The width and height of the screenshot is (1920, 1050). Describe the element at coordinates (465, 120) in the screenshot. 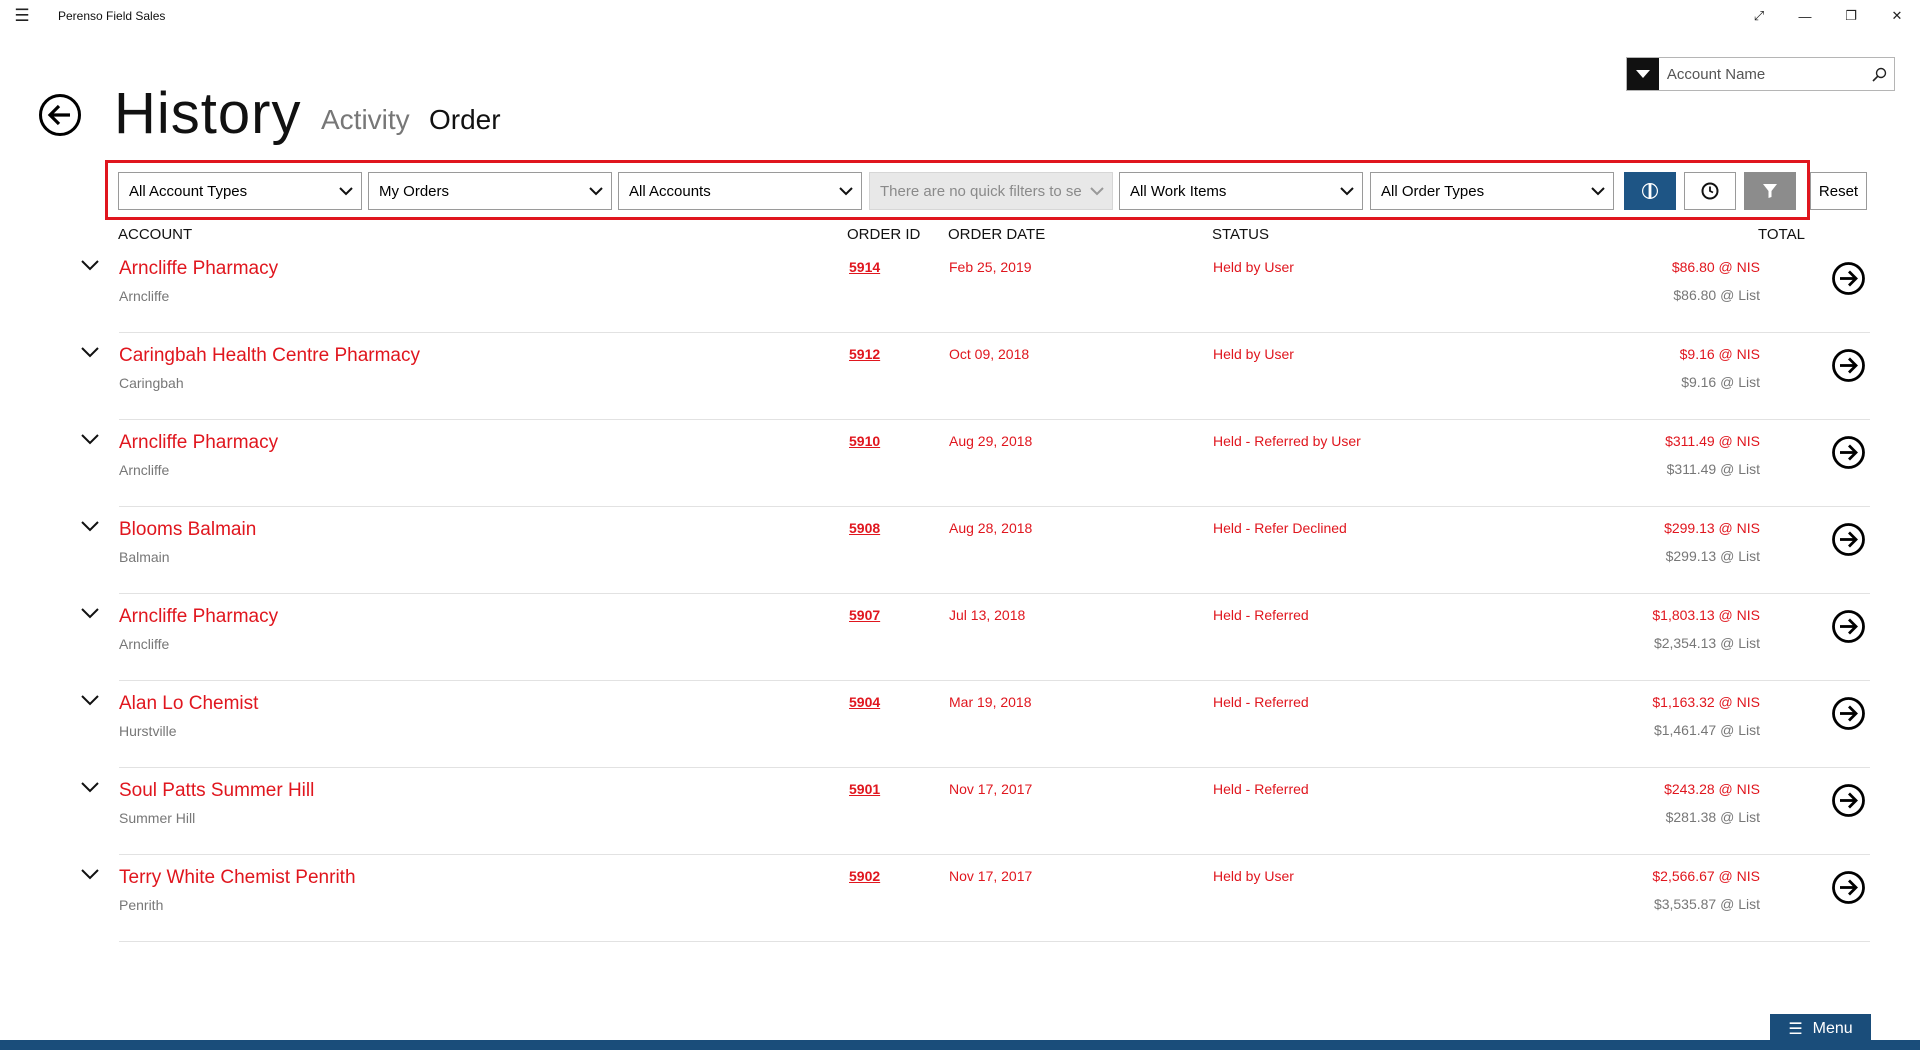

I see `tab-order: Order` at that location.